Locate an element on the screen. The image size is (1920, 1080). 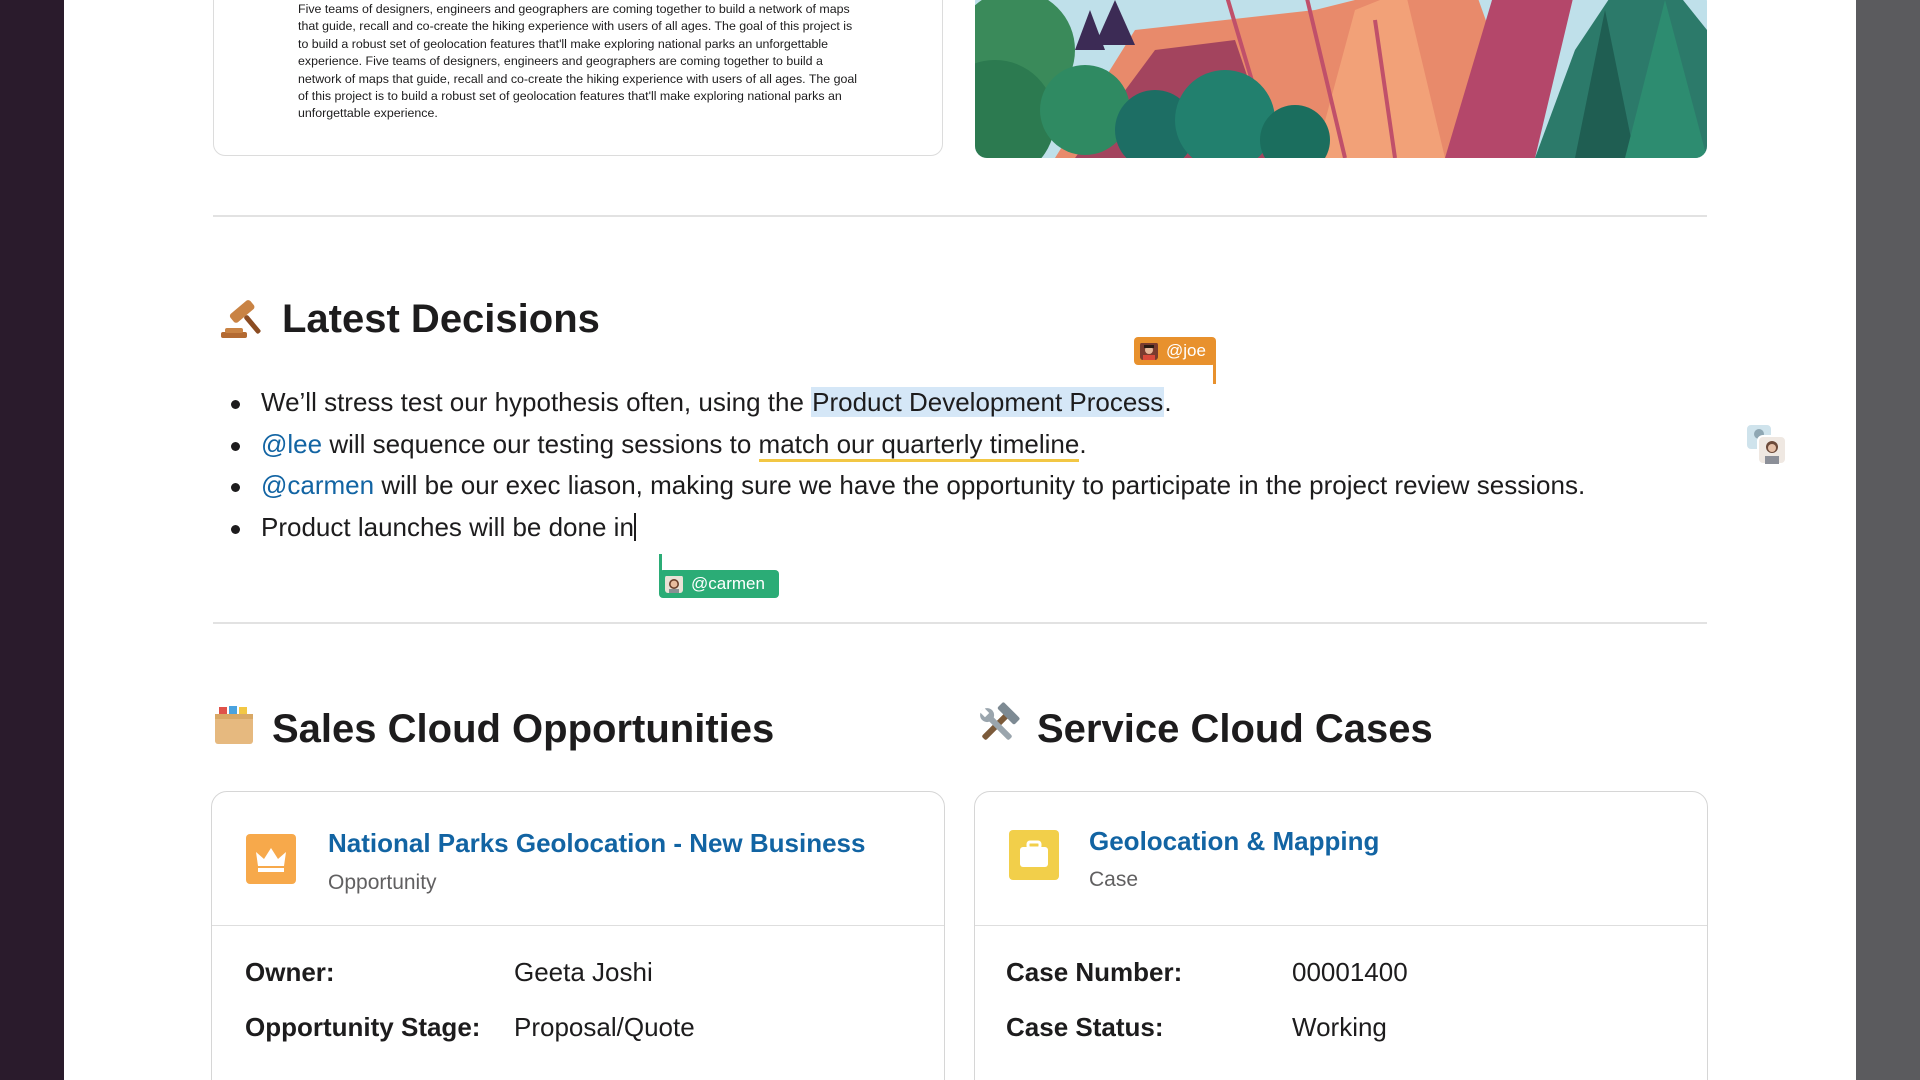
field-value-case-status: Working is located at coordinates (1339, 1027).